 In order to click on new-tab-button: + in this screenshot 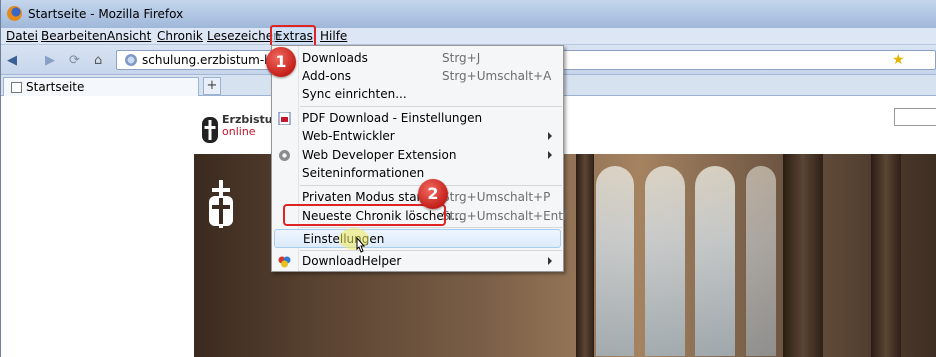, I will do `click(212, 86)`.